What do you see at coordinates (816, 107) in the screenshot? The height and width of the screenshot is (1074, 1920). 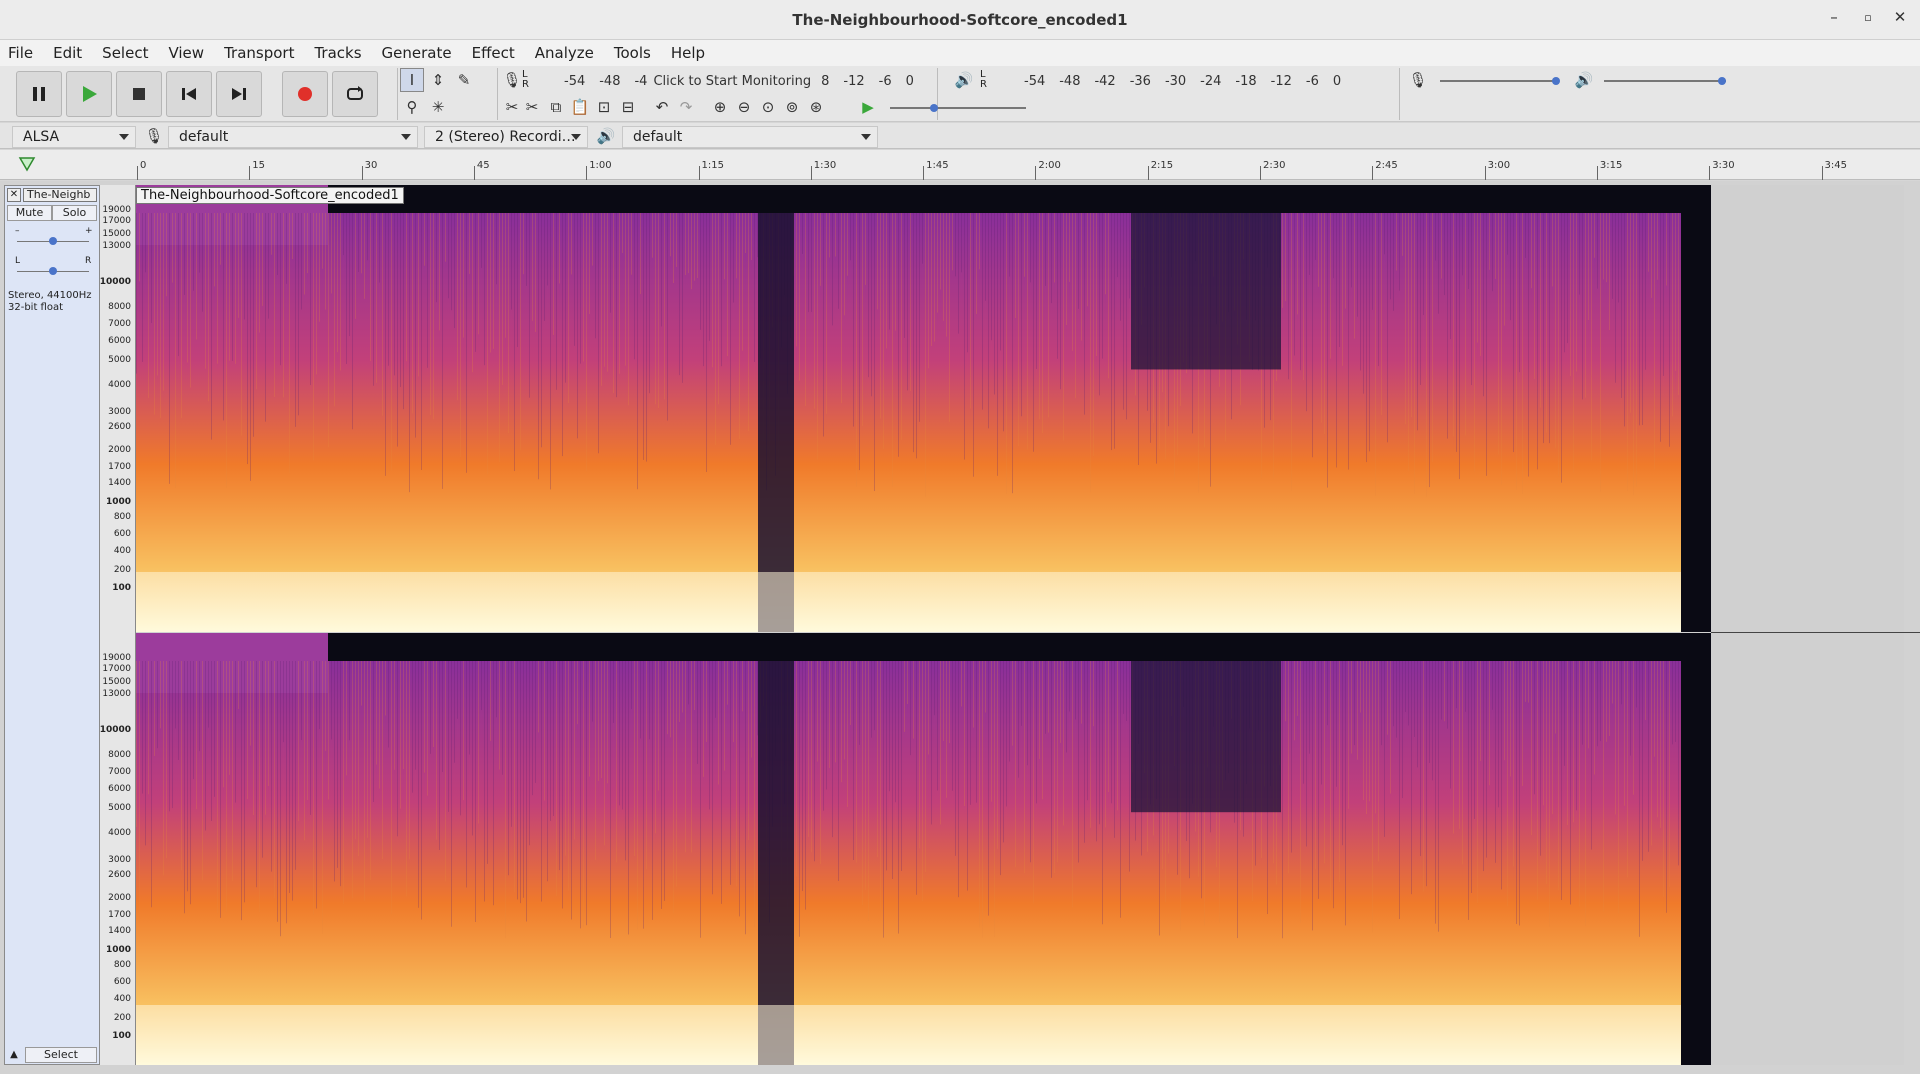 I see `zoom-toggle-icon: ⊛` at bounding box center [816, 107].